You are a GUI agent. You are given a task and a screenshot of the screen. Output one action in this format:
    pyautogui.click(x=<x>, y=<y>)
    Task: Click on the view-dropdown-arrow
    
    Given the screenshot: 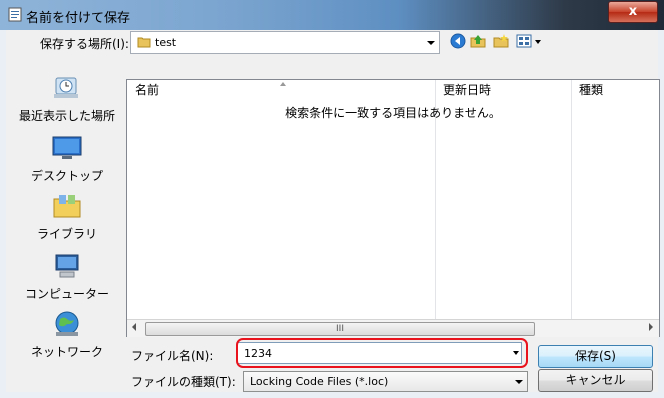 What is the action you would take?
    pyautogui.click(x=538, y=42)
    